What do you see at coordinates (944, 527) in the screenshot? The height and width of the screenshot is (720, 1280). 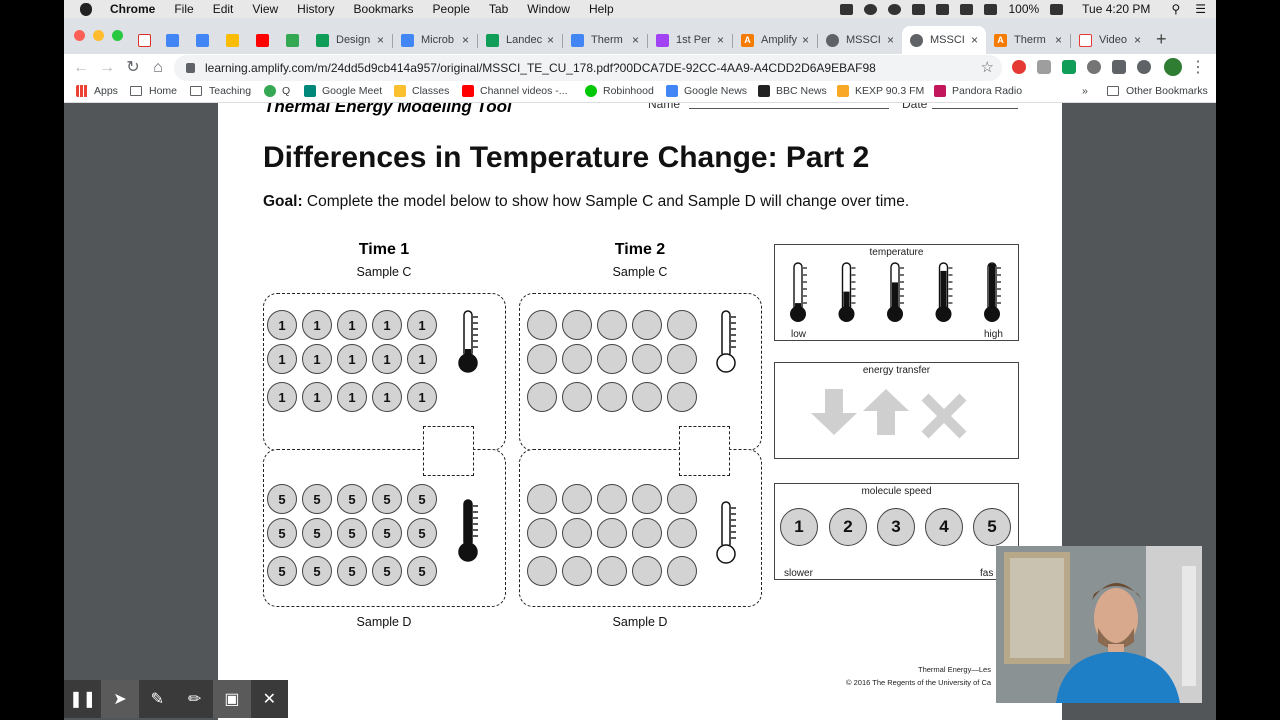 I see `speed-4-button: 4` at bounding box center [944, 527].